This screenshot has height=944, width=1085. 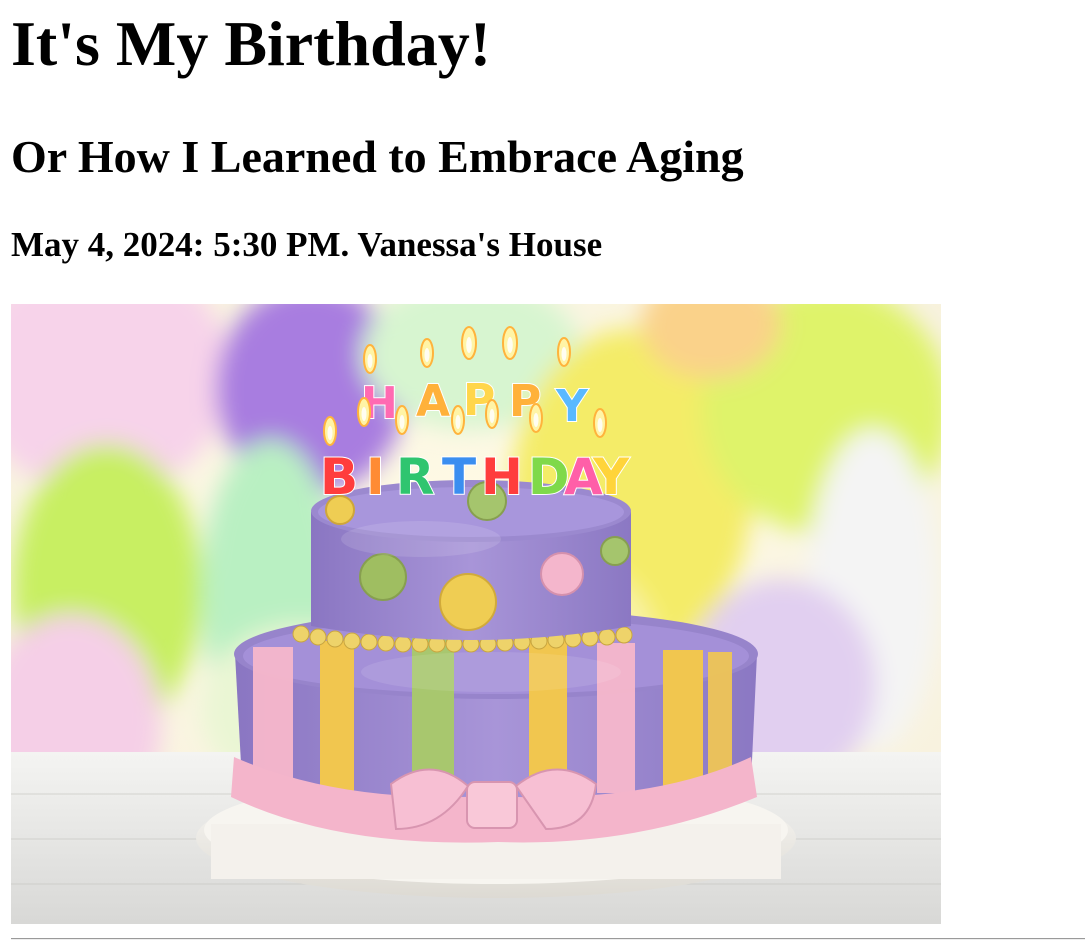 What do you see at coordinates (548, 939) in the screenshot?
I see `horizontal-rule` at bounding box center [548, 939].